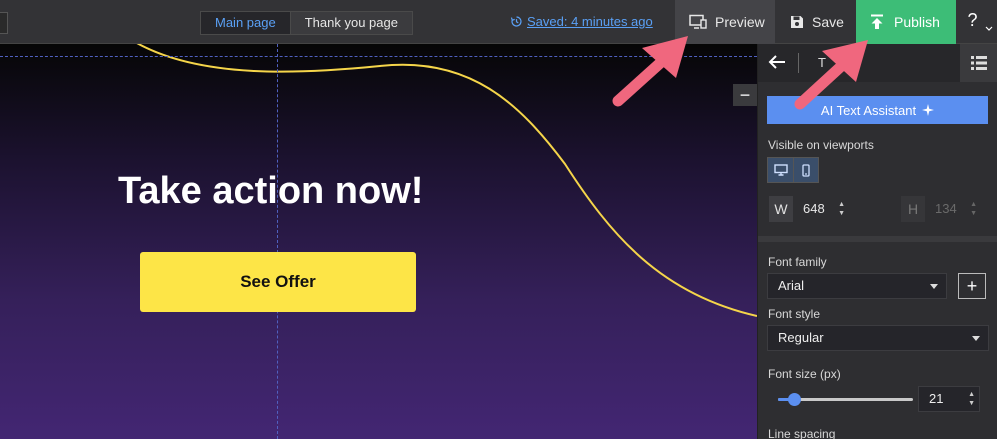 Image resolution: width=997 pixels, height=439 pixels. I want to click on panel-header: T, so click(877, 63).